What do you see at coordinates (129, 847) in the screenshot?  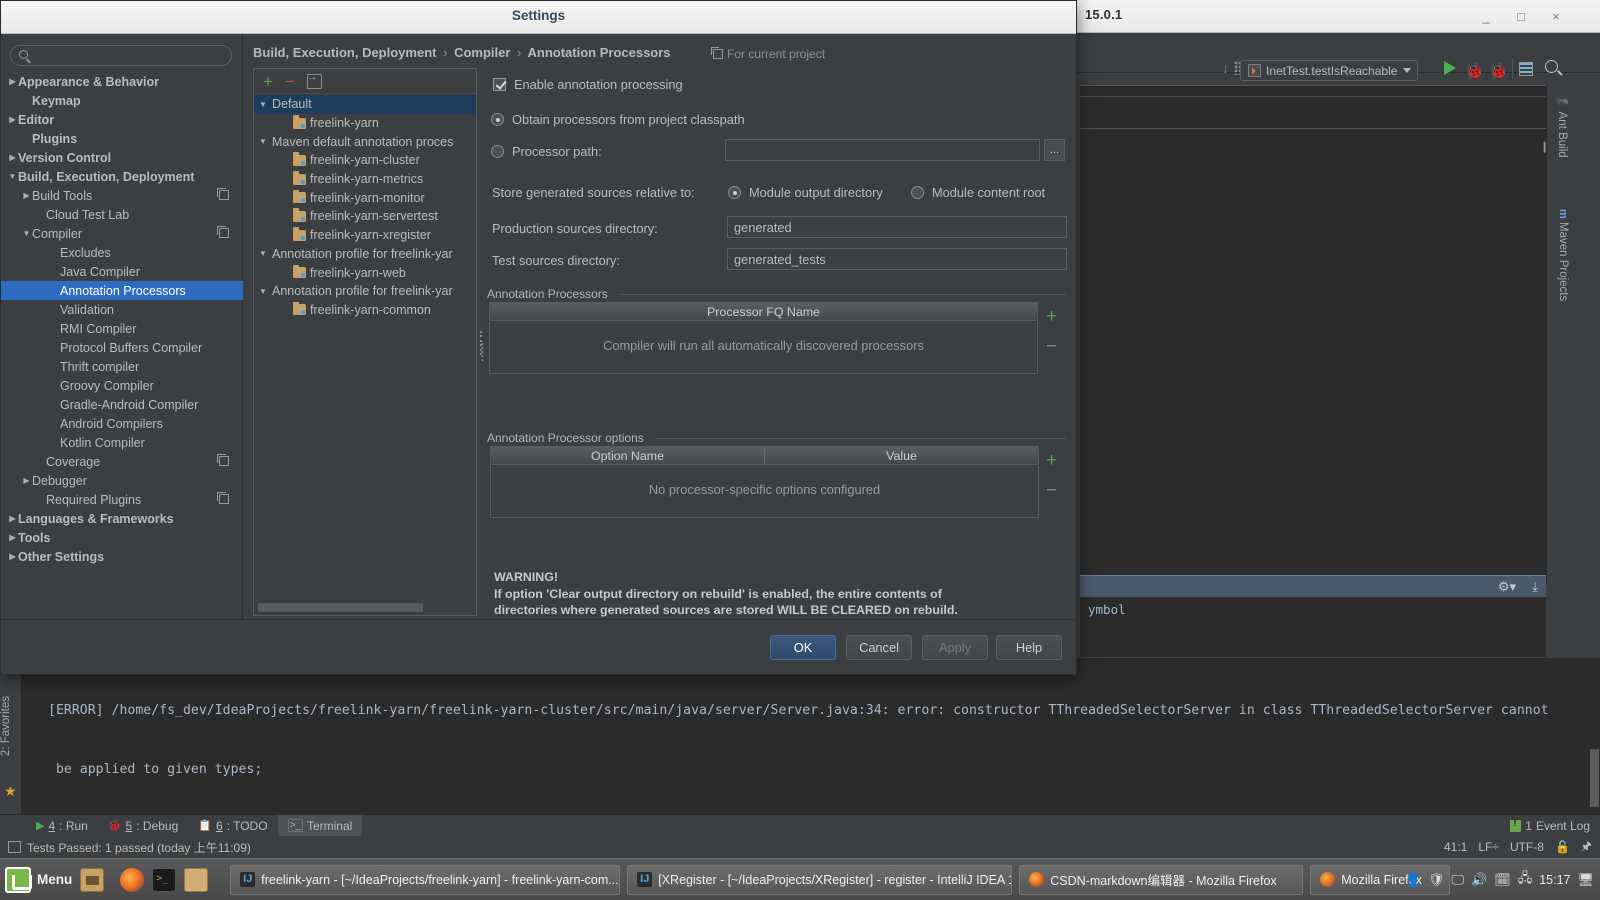 I see `status-message-group: Tests Passed: 1 passed (today 上午11:09)` at bounding box center [129, 847].